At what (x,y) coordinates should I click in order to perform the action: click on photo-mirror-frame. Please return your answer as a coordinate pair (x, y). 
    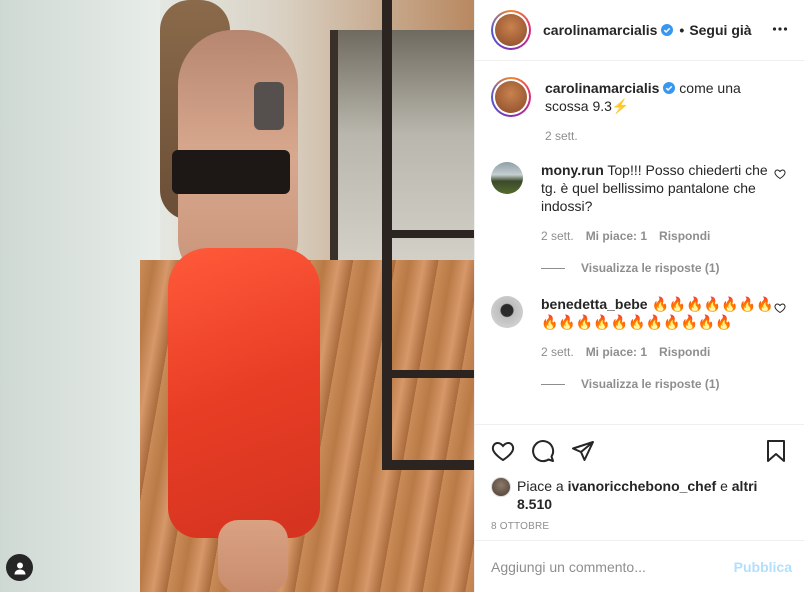
    Looking at the image, I should click on (428, 235).